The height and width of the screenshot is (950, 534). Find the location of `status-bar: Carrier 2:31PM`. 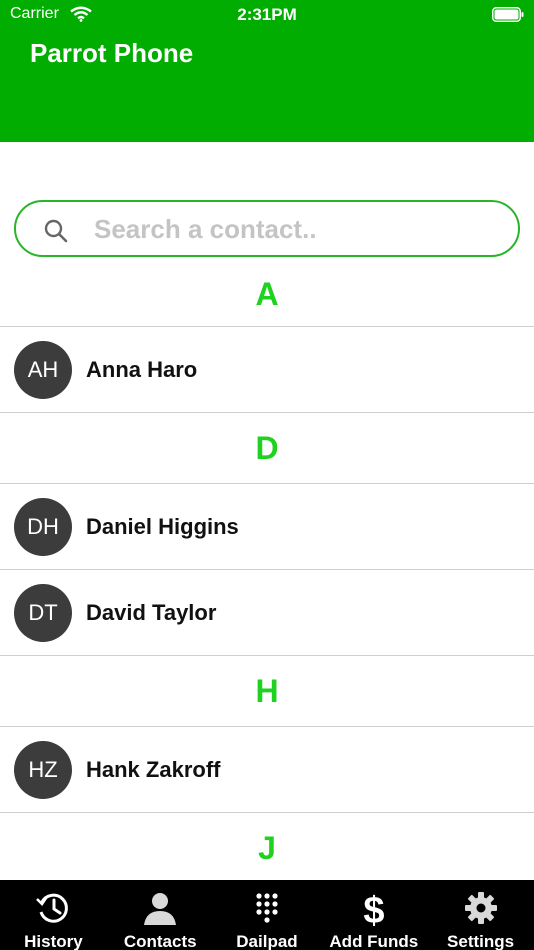

status-bar: Carrier 2:31PM is located at coordinates (267, 15).